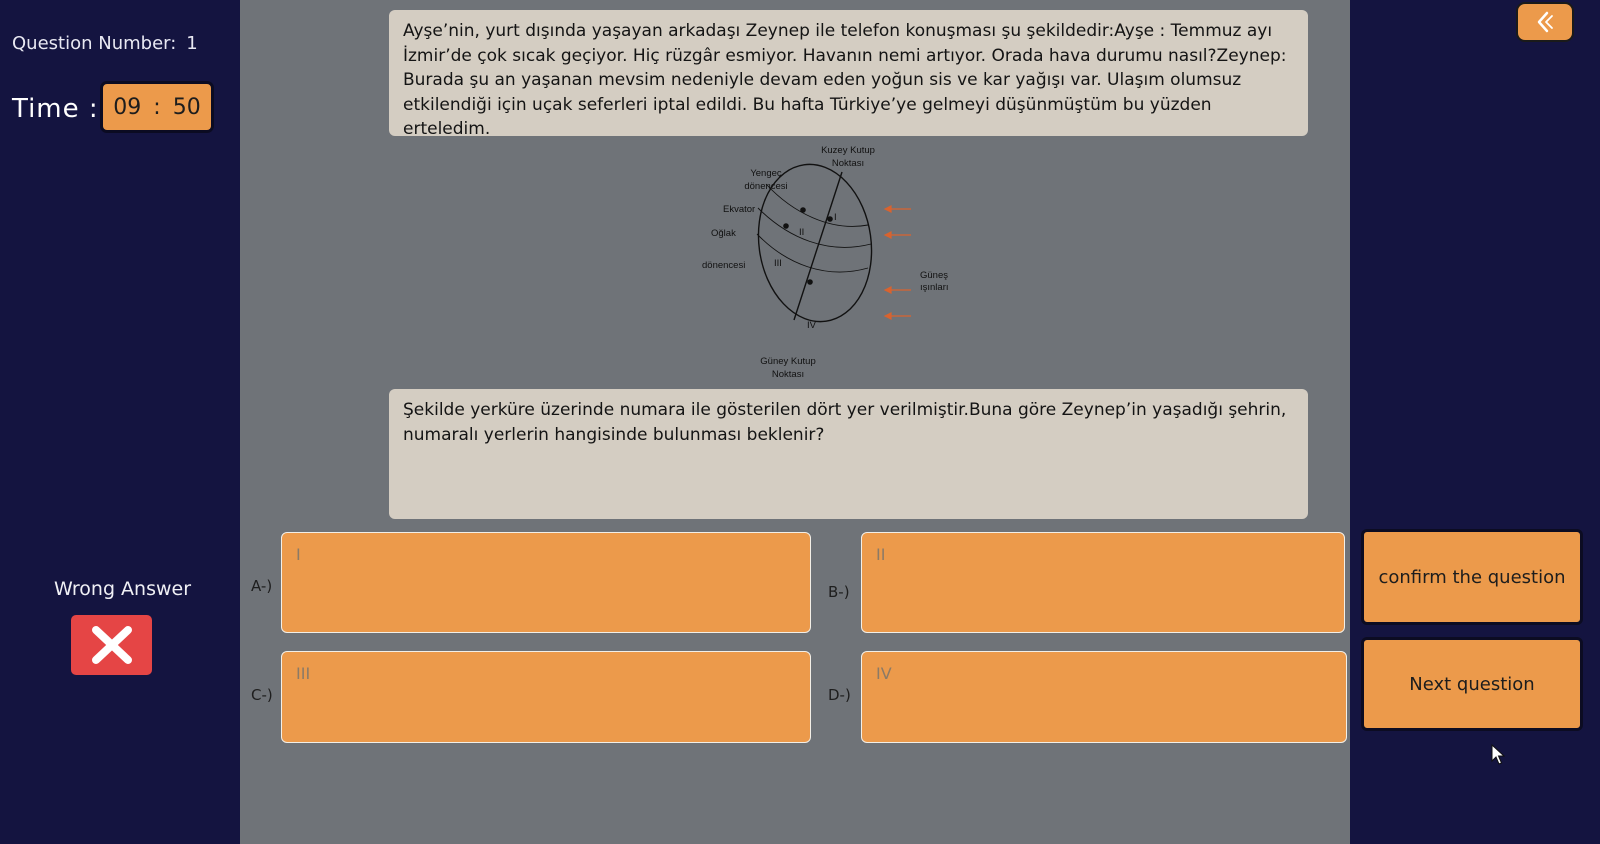  I want to click on wrong-answer-icon, so click(111, 645).